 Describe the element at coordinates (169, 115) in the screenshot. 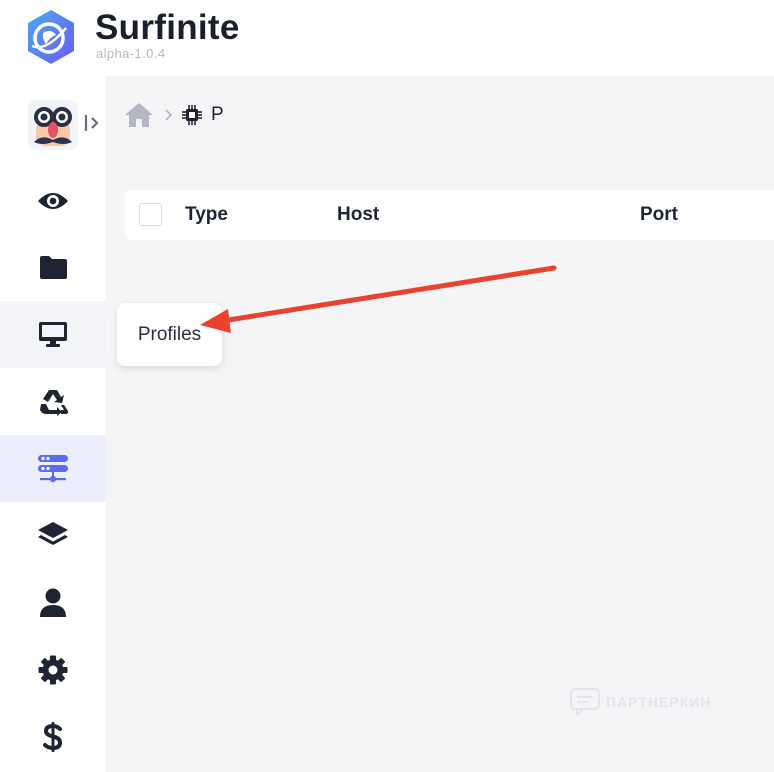

I see `chevron-right-icon` at that location.